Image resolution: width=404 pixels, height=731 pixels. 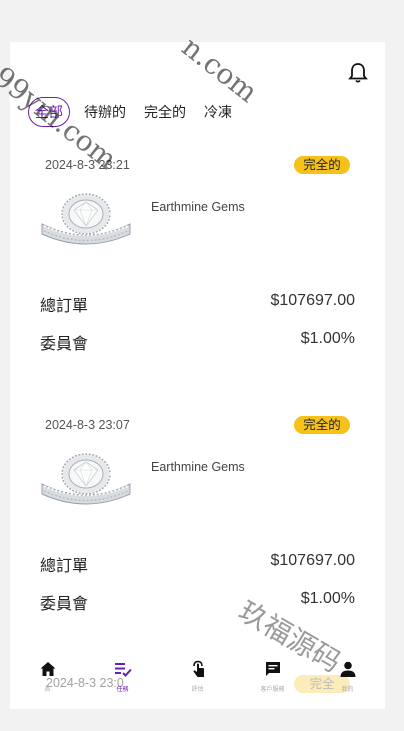 What do you see at coordinates (47, 690) in the screenshot?
I see `nav-label: 首` at bounding box center [47, 690].